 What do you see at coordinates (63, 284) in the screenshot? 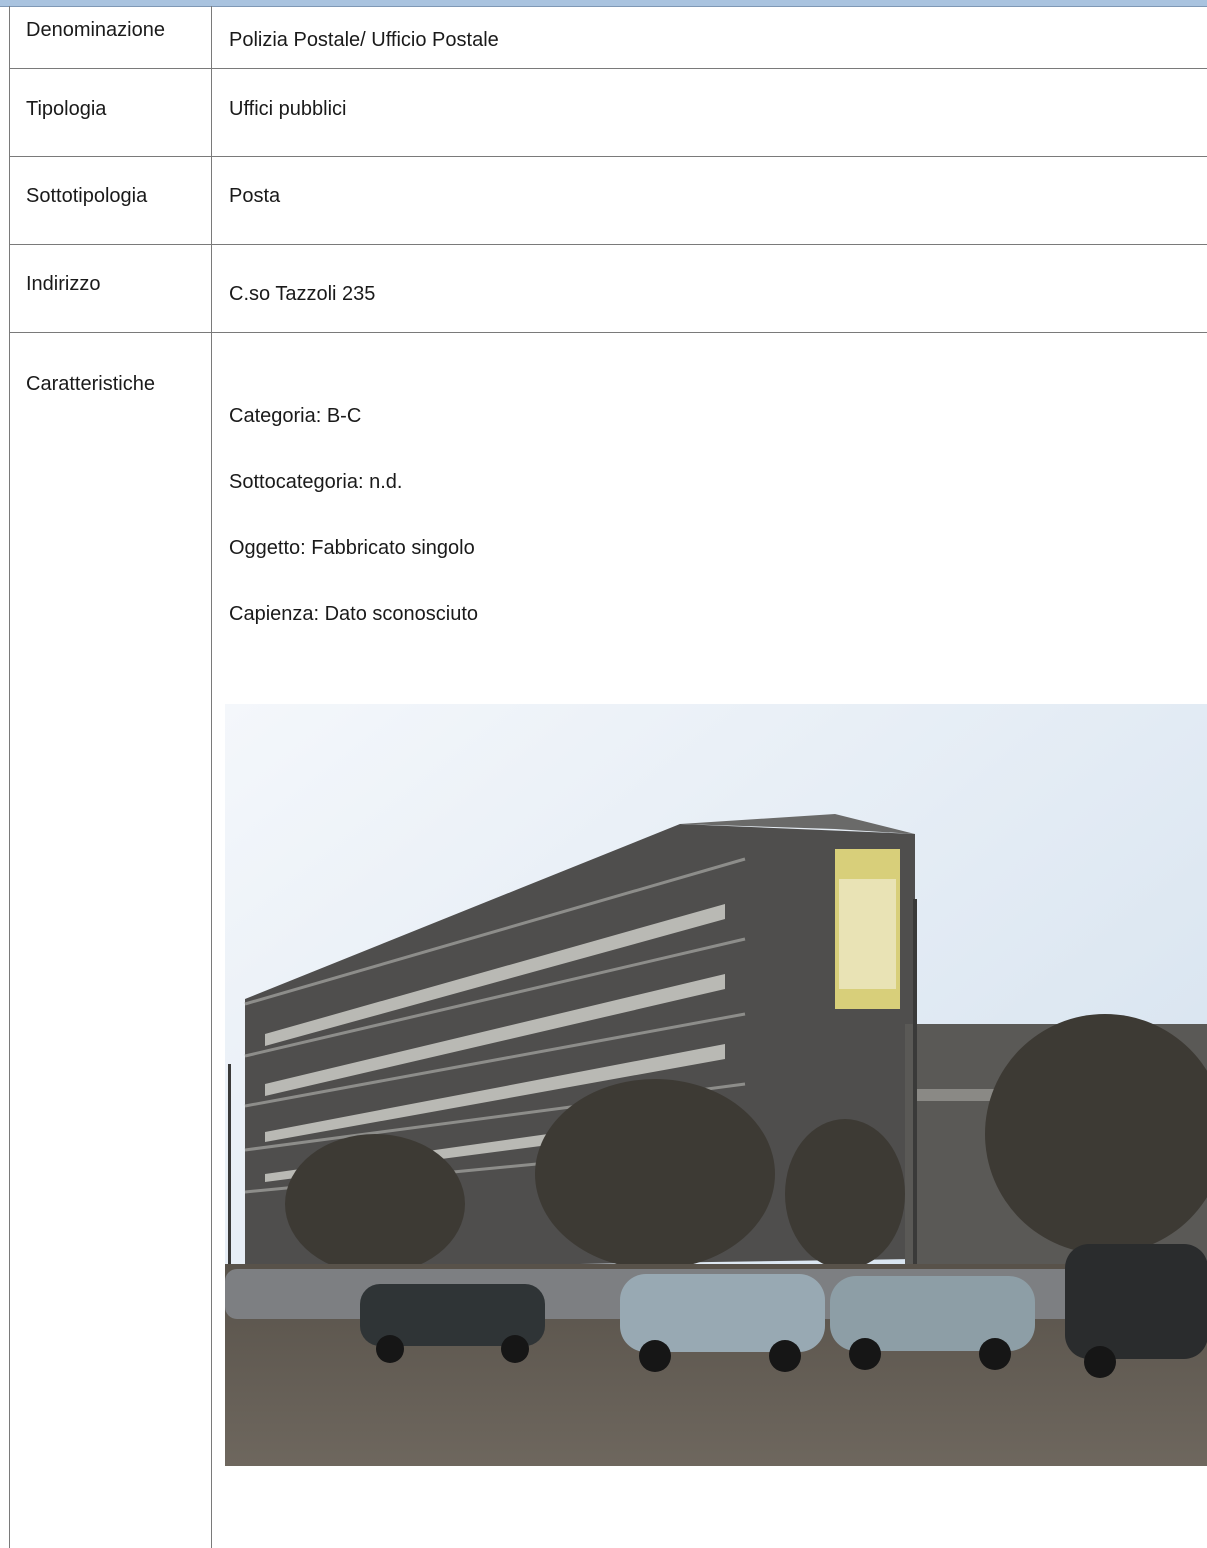
I see `label-indirizzo: Indirizzo` at bounding box center [63, 284].